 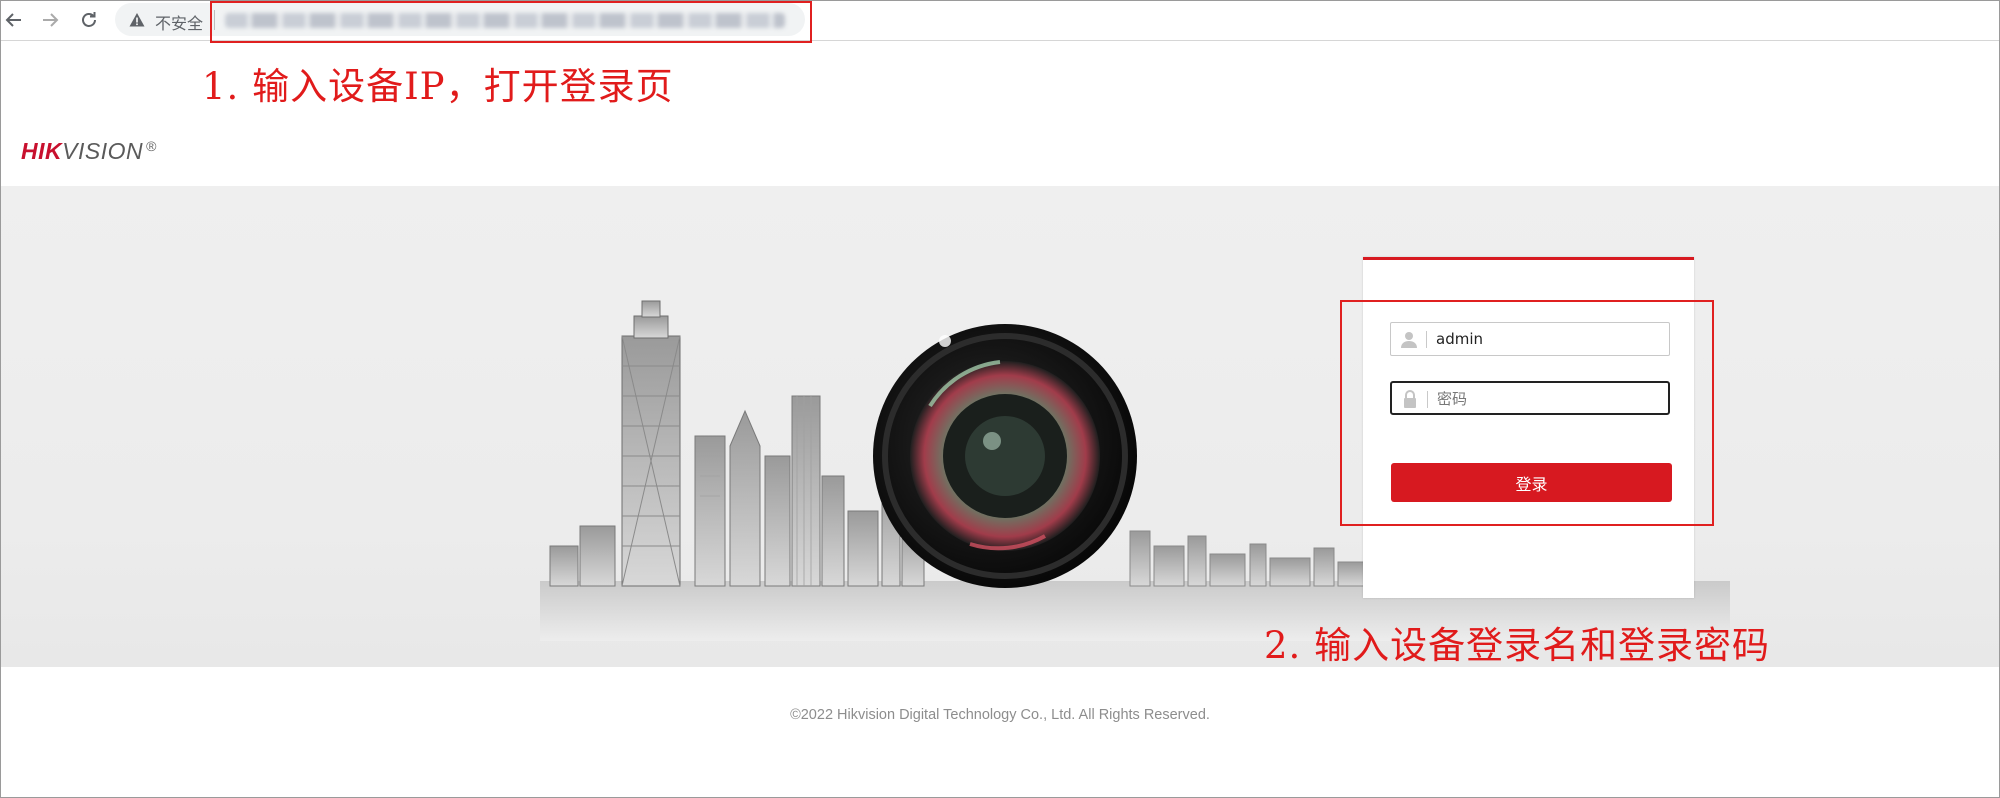 What do you see at coordinates (438, 86) in the screenshot?
I see `annotation-step1: 1. 输入设备IP，打开登录页` at bounding box center [438, 86].